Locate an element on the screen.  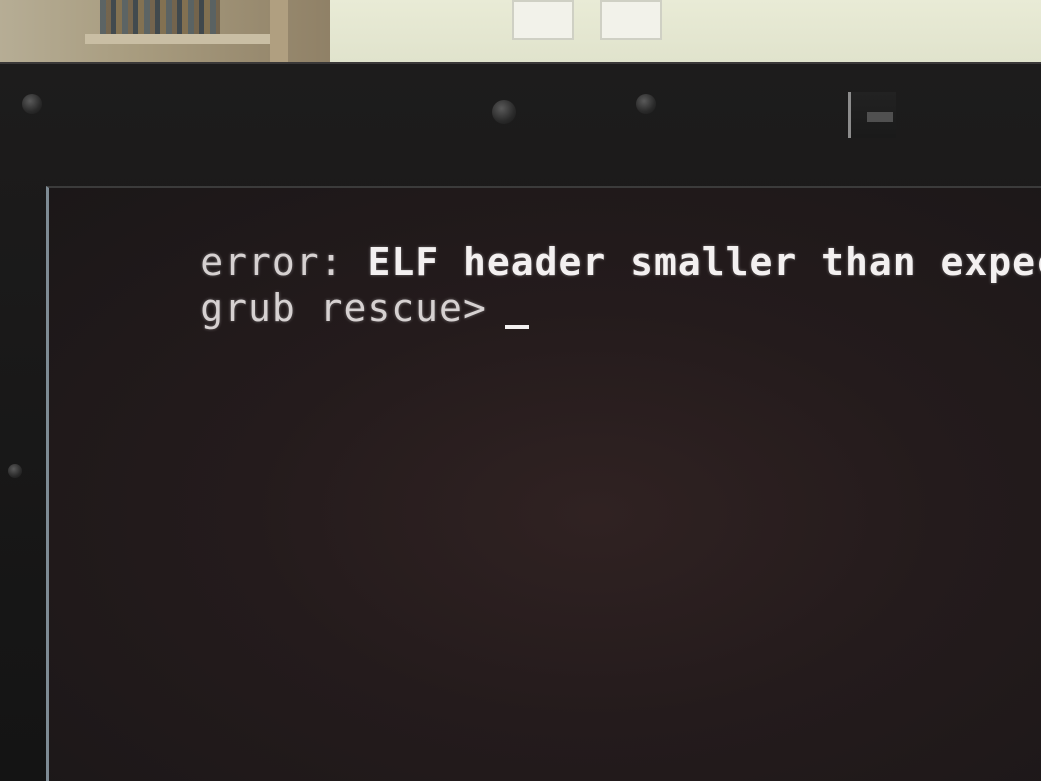
wall-switch-right is located at coordinates (631, 20).